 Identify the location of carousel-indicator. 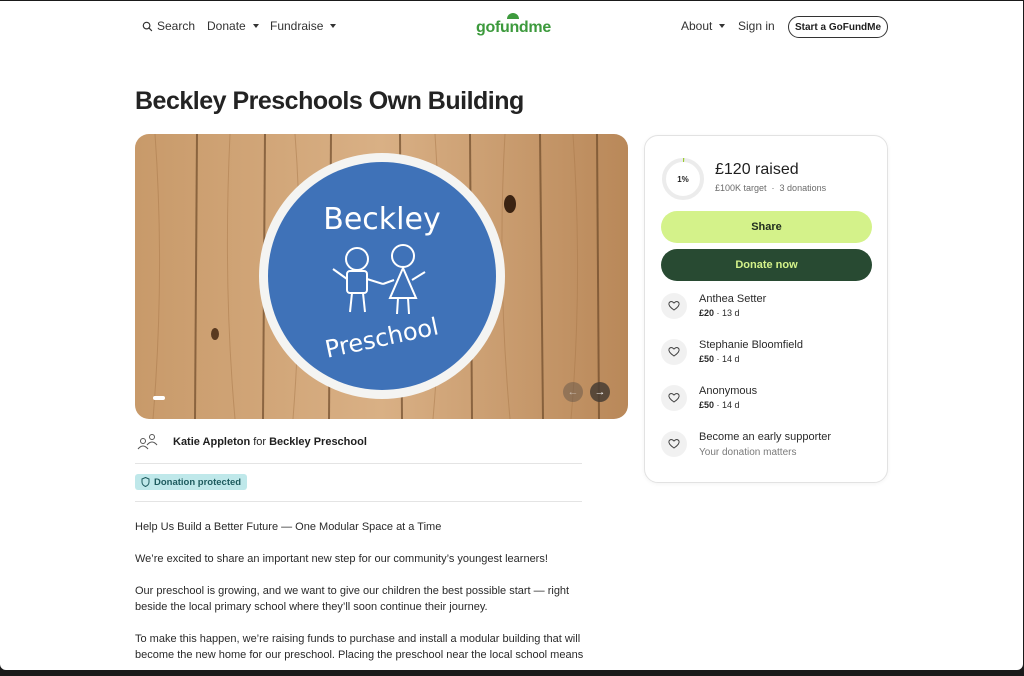
(159, 398).